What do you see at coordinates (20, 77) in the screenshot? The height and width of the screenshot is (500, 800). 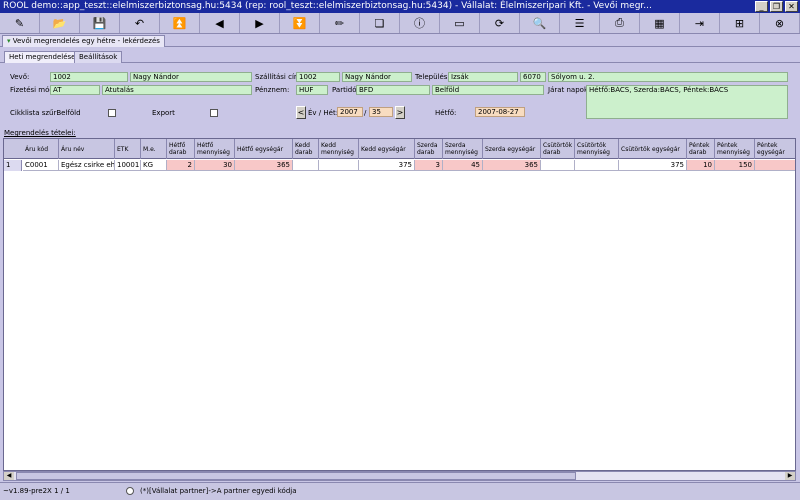 I see `vevo-label: Vevő:` at bounding box center [20, 77].